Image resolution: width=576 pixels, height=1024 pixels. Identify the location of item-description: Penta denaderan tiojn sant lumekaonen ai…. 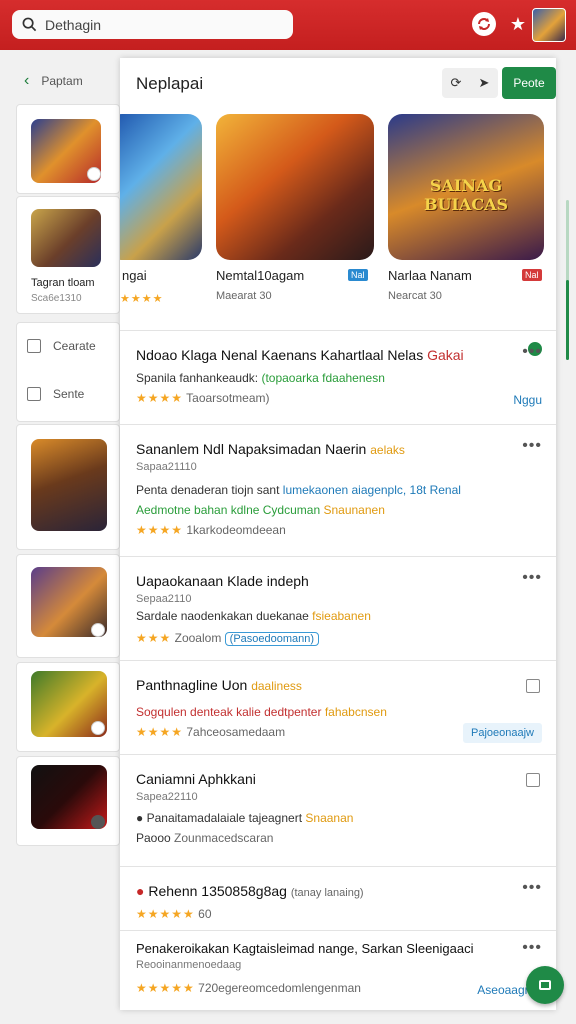
(298, 490).